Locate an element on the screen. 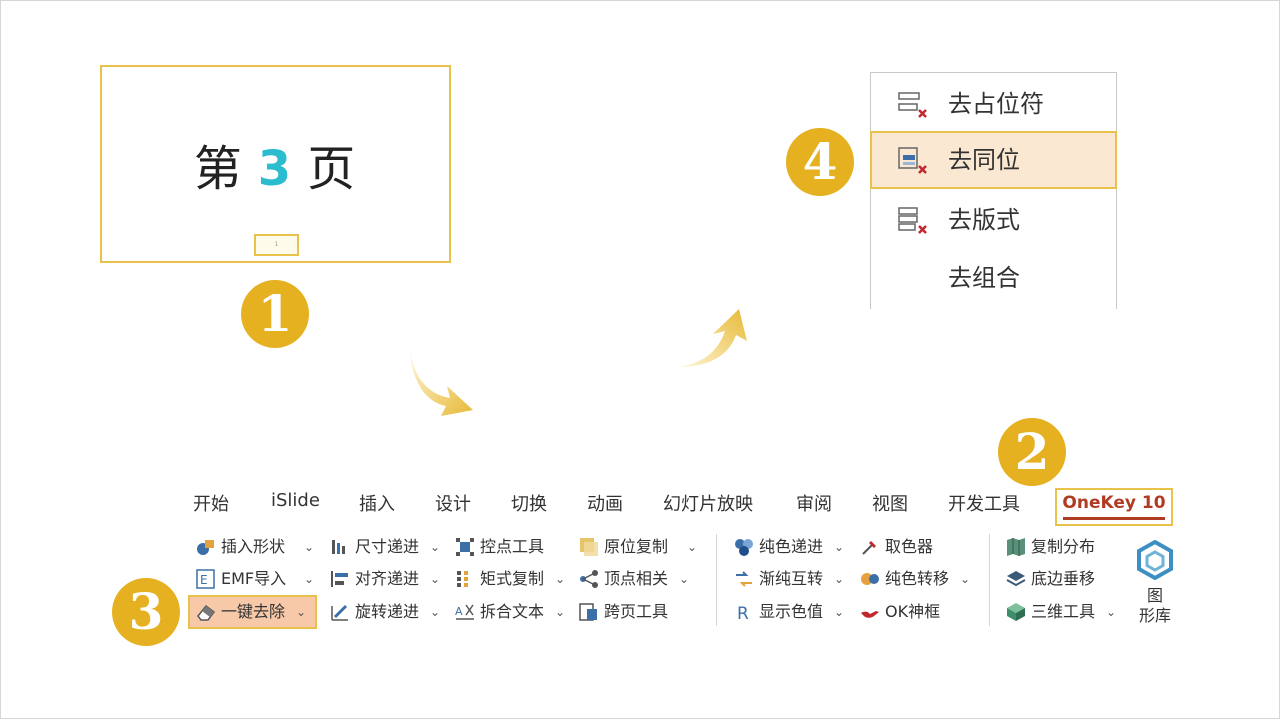 This screenshot has height=719, width=1280. split-merge-text-icon: A is located at coordinates (464, 612).